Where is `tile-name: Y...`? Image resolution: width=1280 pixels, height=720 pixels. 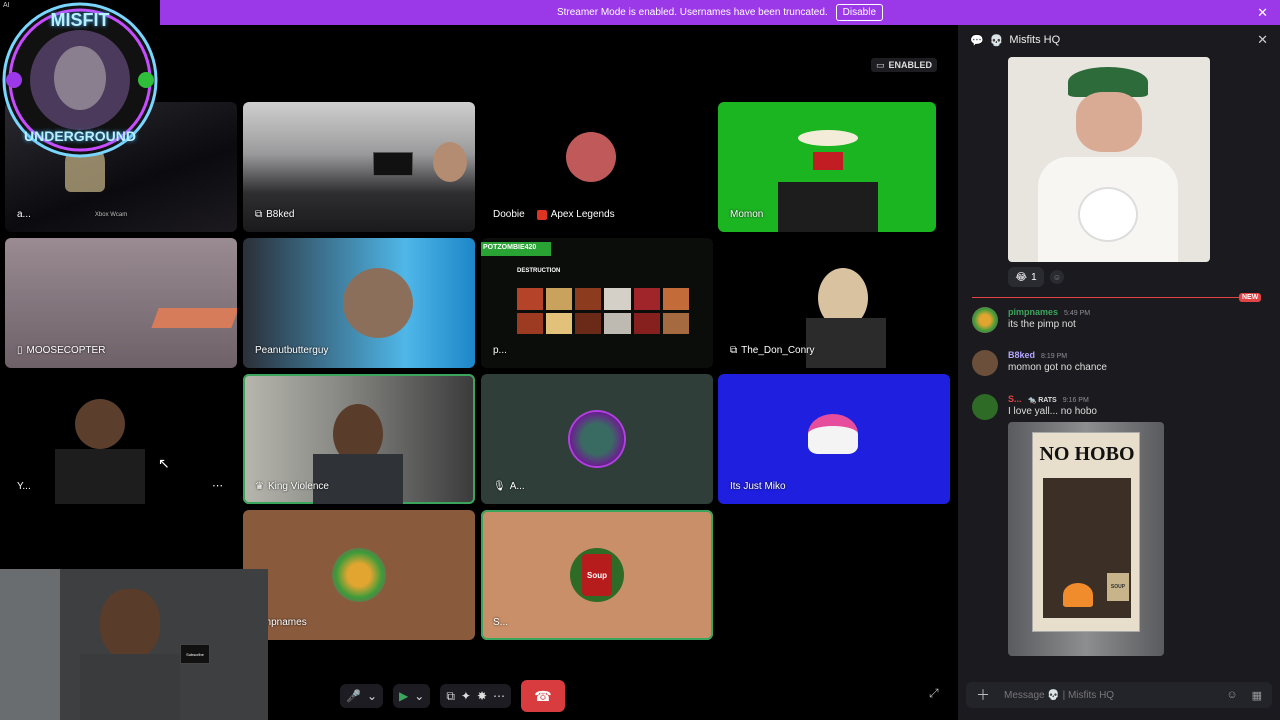 tile-name: Y... is located at coordinates (24, 486).